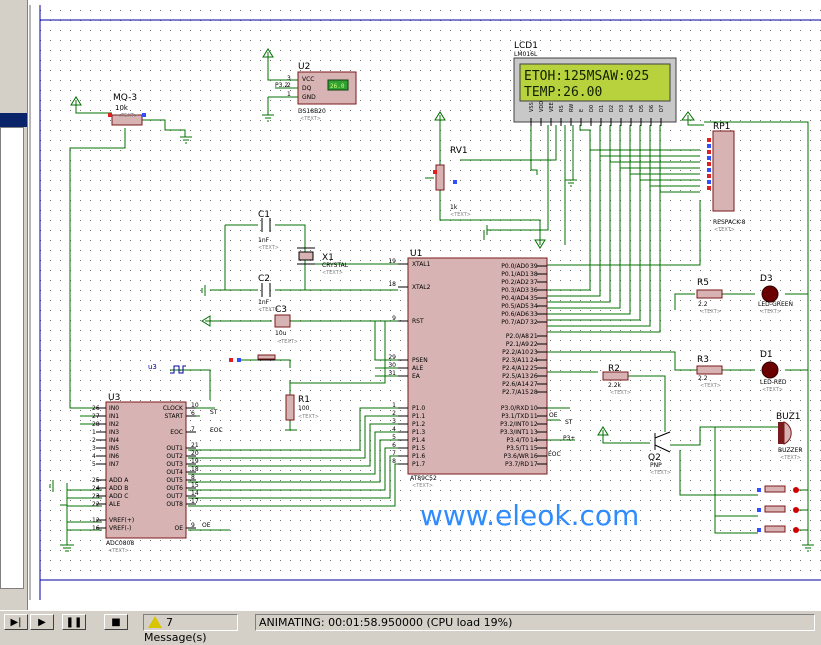  What do you see at coordinates (309, 97) in the screenshot?
I see `u2-pin-gnd: GND` at bounding box center [309, 97].